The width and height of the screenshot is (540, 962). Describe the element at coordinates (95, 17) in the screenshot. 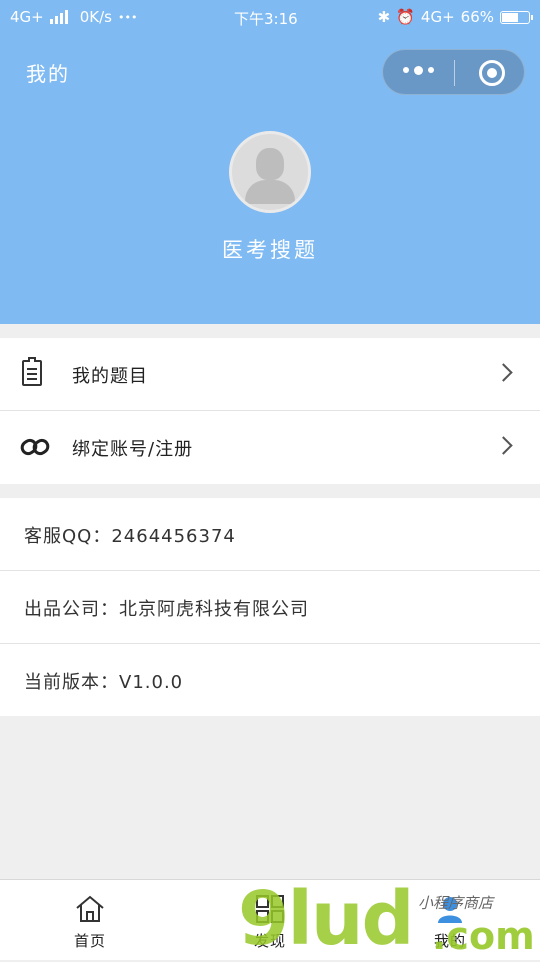

I see `network-speed: 0K/s` at that location.